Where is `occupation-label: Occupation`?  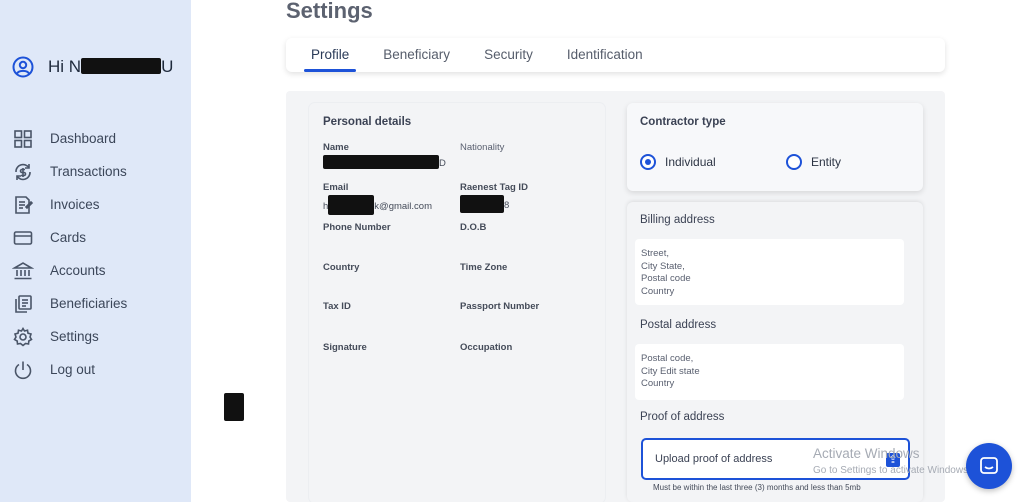 occupation-label: Occupation is located at coordinates (486, 347).